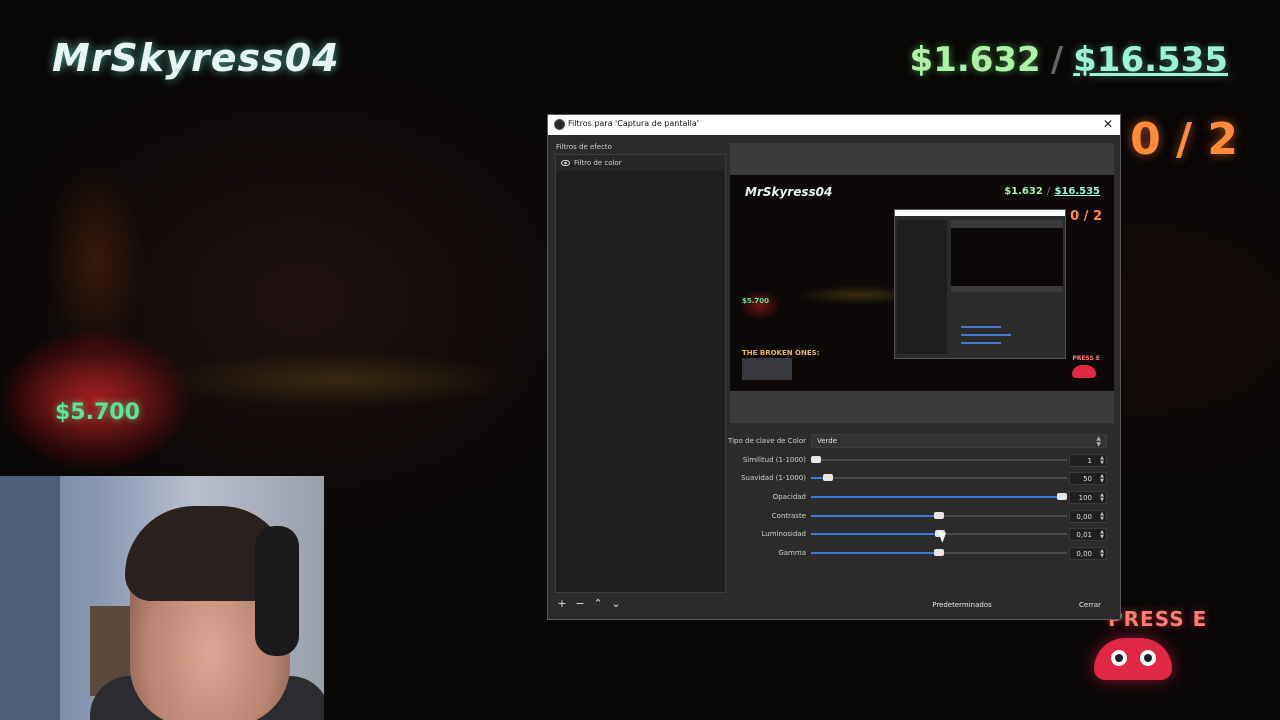 The image size is (1280, 720). I want to click on slider-label: Suavidad (1-1000), so click(773, 478).